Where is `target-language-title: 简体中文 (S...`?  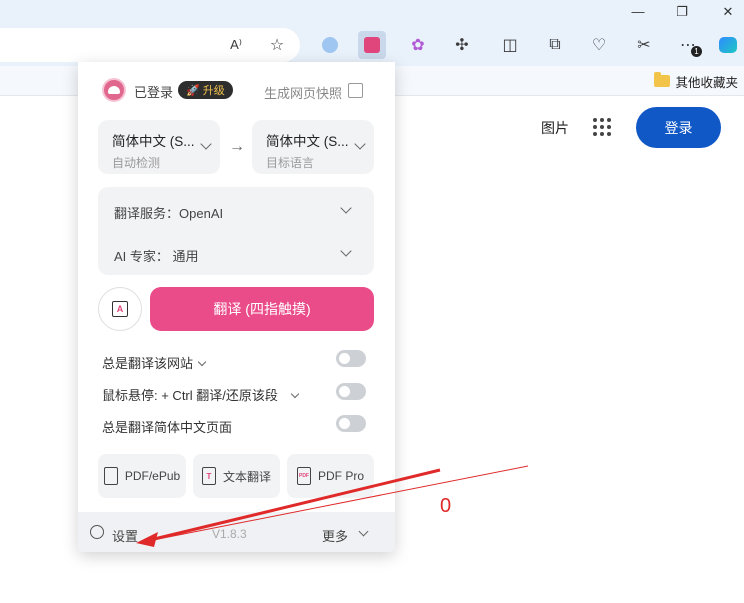 target-language-title: 简体中文 (S... is located at coordinates (307, 141).